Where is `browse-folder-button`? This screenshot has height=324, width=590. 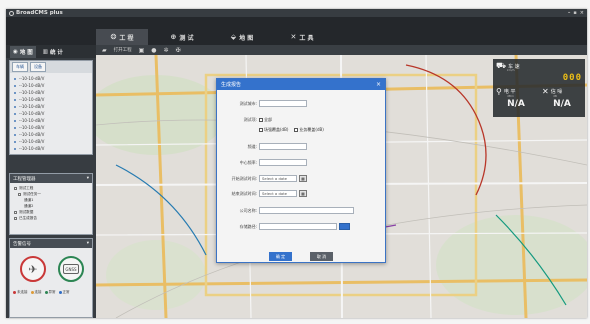 browse-folder-button is located at coordinates (344, 226).